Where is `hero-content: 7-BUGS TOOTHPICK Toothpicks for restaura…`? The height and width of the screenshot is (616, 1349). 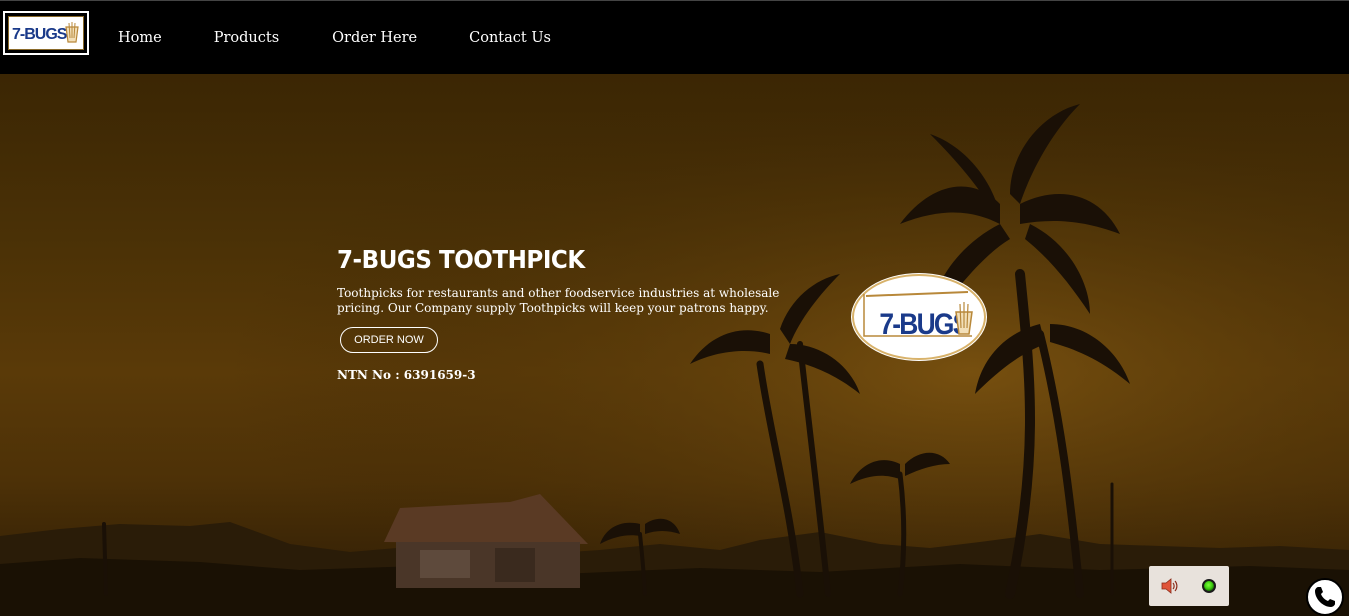 hero-content: 7-BUGS TOOTHPICK Toothpicks for restaura… is located at coordinates (572, 314).